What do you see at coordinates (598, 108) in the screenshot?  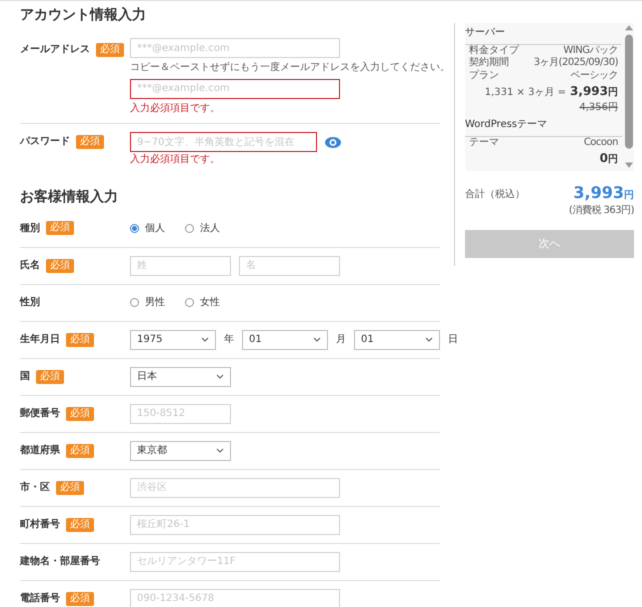 I see `old-price: 4,356円` at bounding box center [598, 108].